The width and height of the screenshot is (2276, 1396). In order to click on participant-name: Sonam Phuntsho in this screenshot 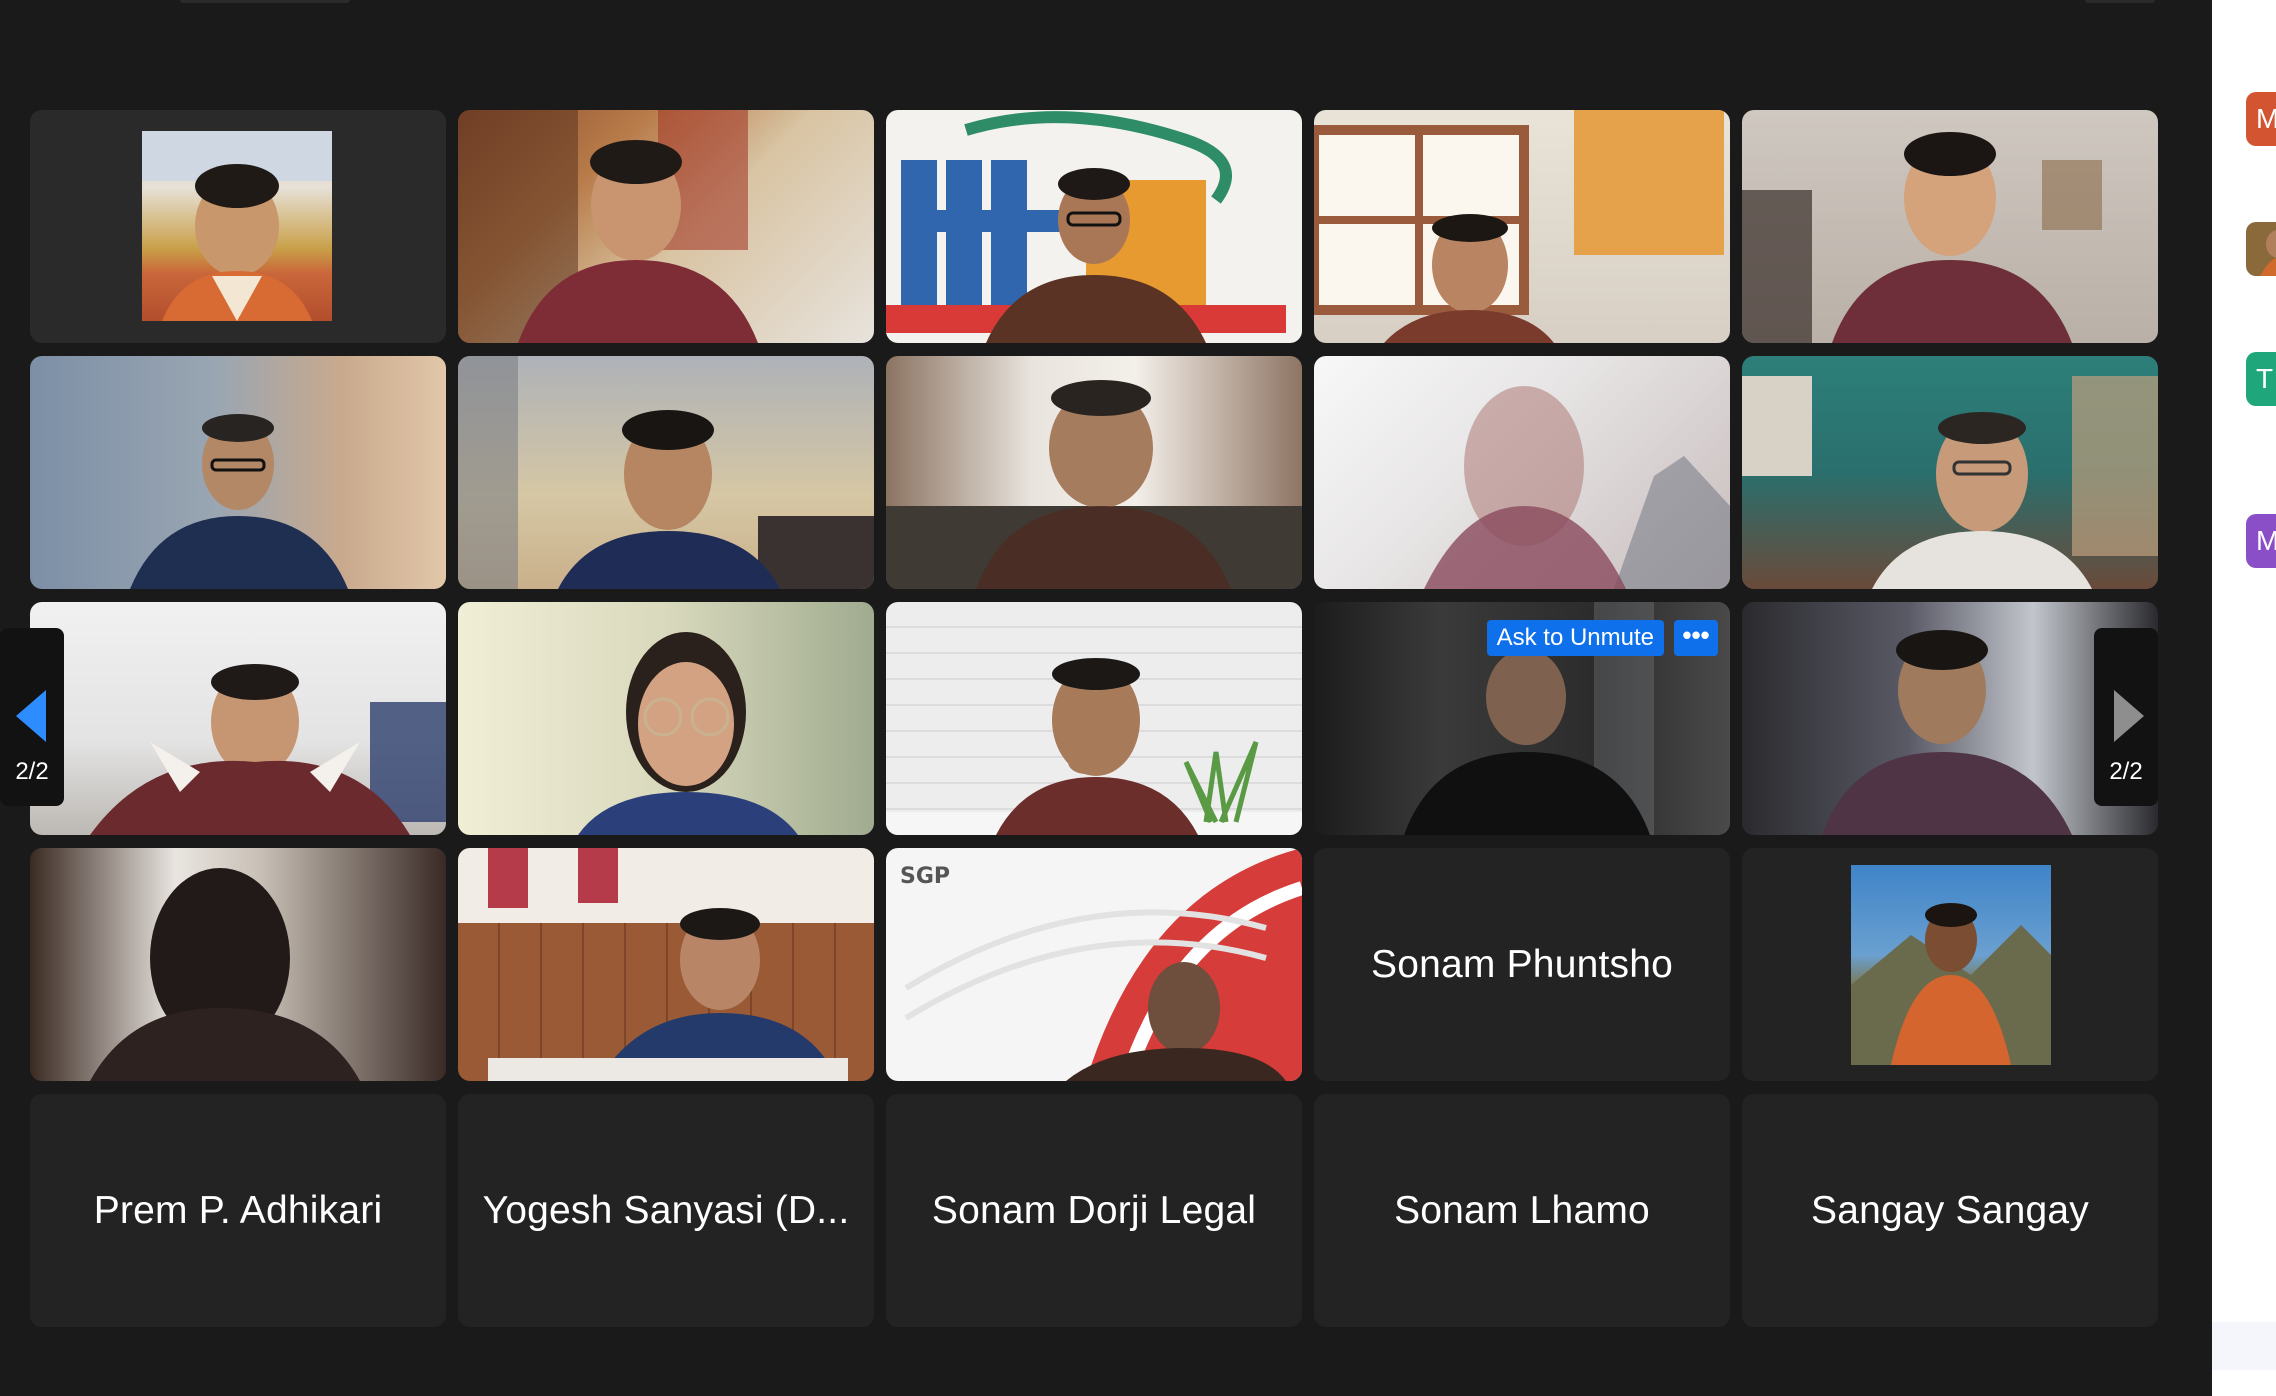, I will do `click(1521, 964)`.